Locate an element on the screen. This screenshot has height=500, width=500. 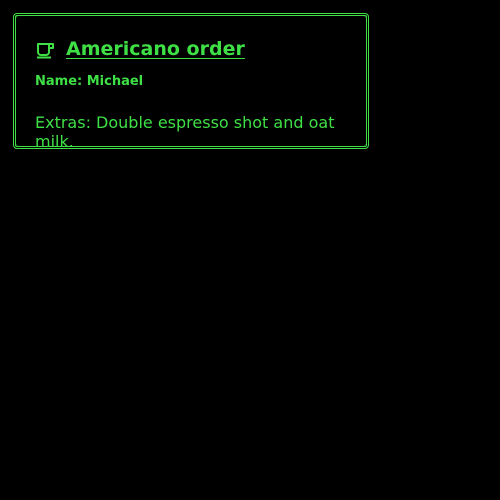
order-title-link: Americano order is located at coordinates (155, 49).